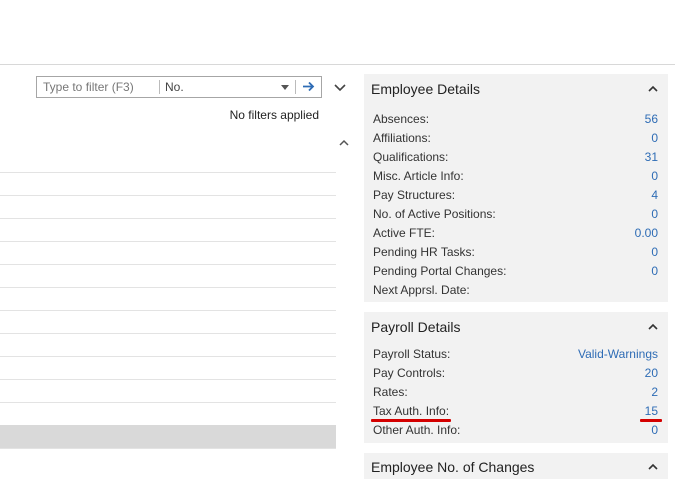 The image size is (681, 483). Describe the element at coordinates (516, 119) in the screenshot. I see `fact-row-absences: Absences: 56` at that location.